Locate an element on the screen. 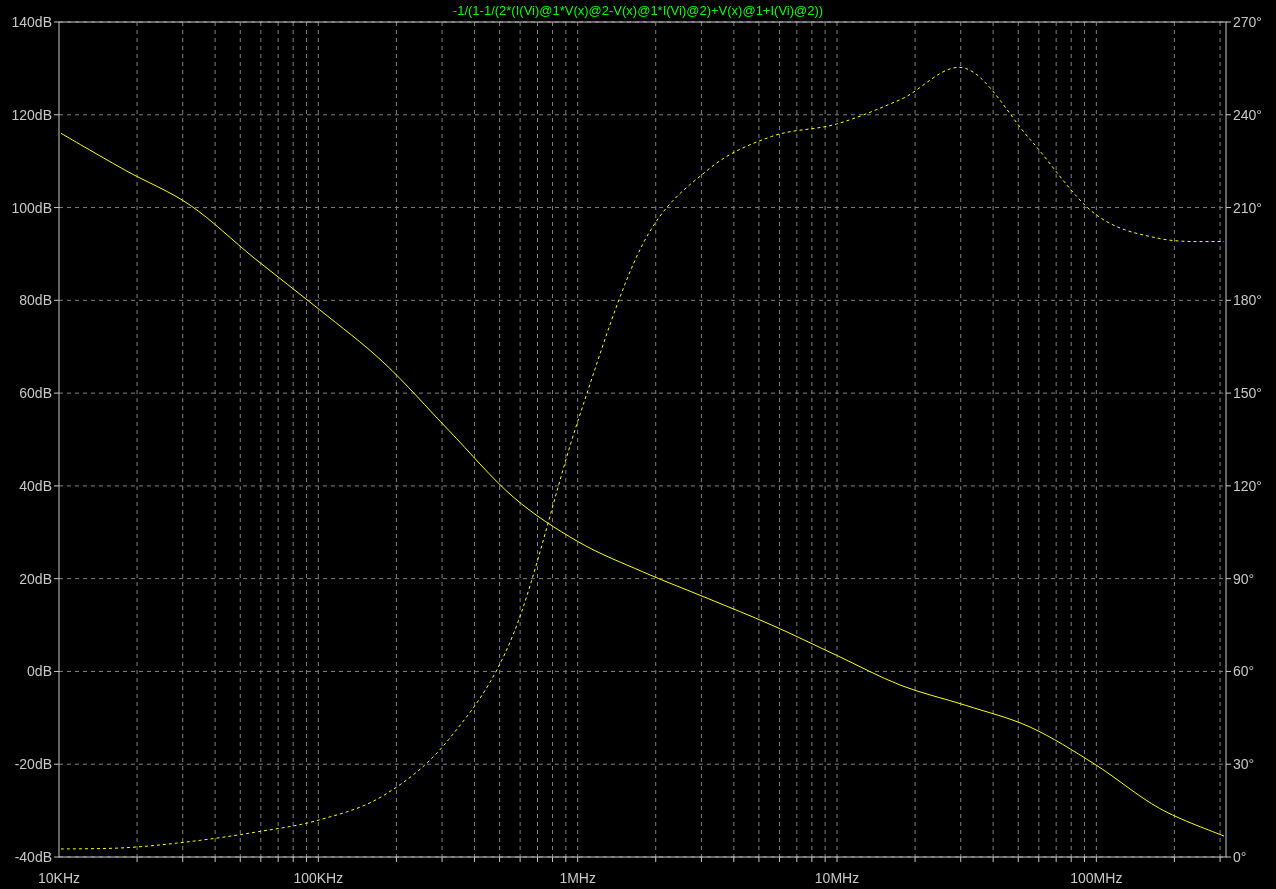  x-axis-label: 10KHz is located at coordinates (59, 878).